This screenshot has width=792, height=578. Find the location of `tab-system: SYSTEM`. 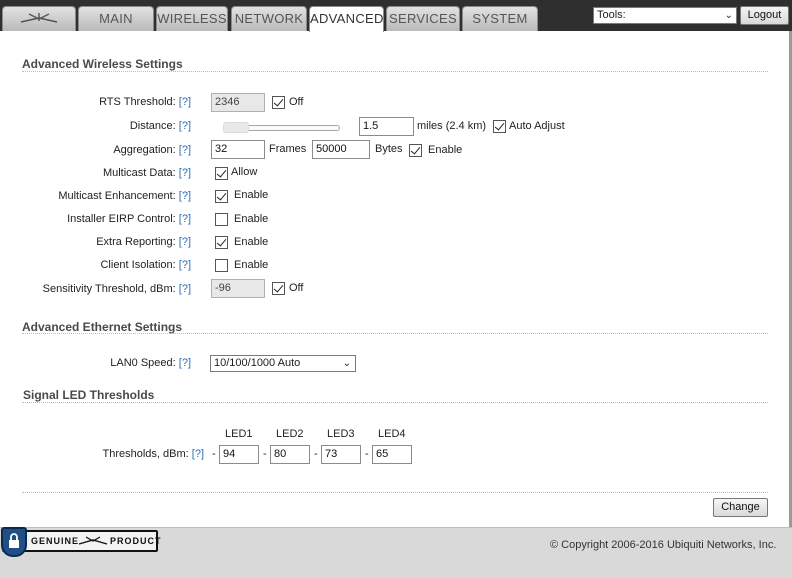

tab-system: SYSTEM is located at coordinates (500, 18).